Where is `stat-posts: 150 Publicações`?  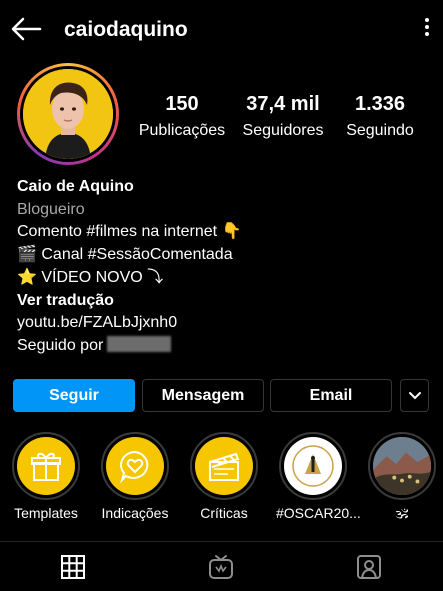
stat-posts: 150 Publicações is located at coordinates (182, 116).